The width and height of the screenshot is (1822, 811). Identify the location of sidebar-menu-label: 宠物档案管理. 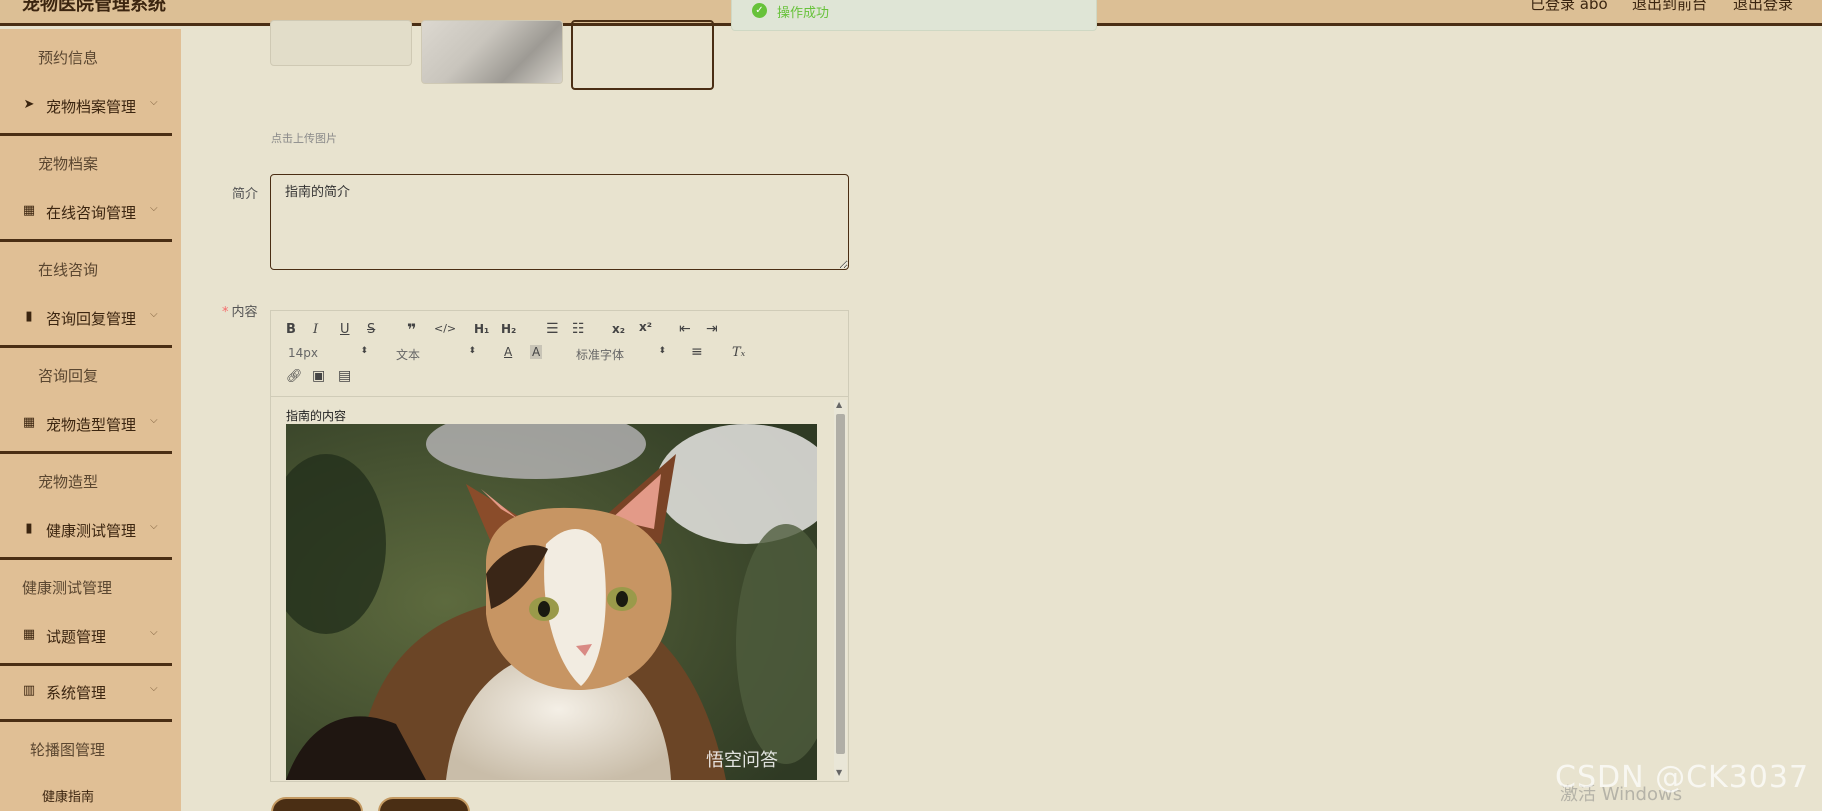
(91, 107).